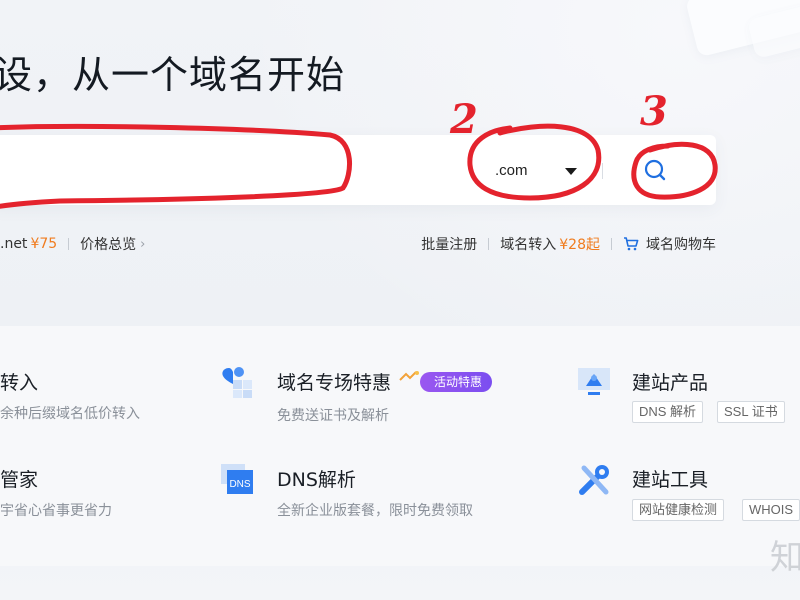 This screenshot has height=600, width=800. Describe the element at coordinates (528, 244) in the screenshot. I see `transfer-link: 域名转入` at that location.